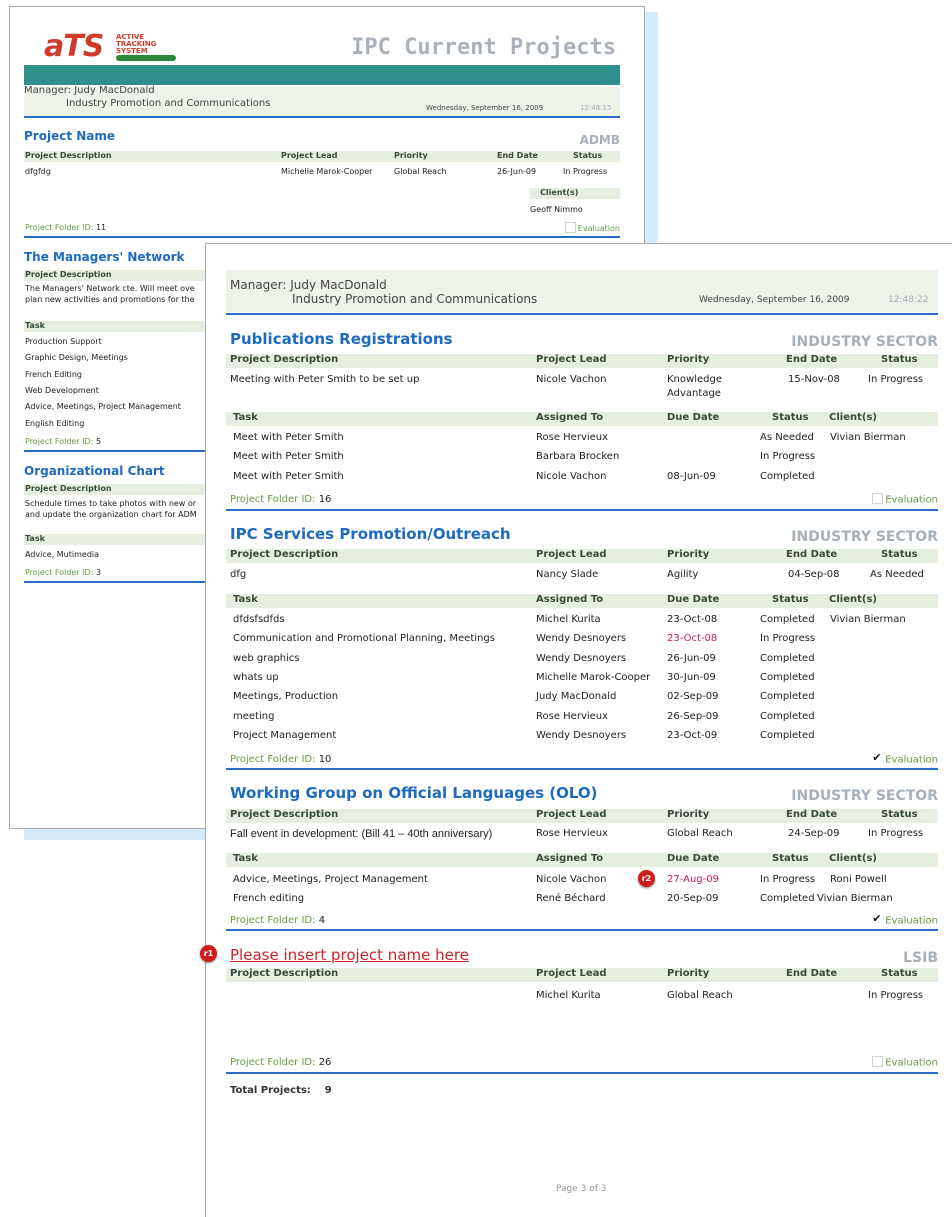 The width and height of the screenshot is (952, 1217). Describe the element at coordinates (278, 920) in the screenshot. I see `project-folder-id: Project Folder ID: 4` at that location.